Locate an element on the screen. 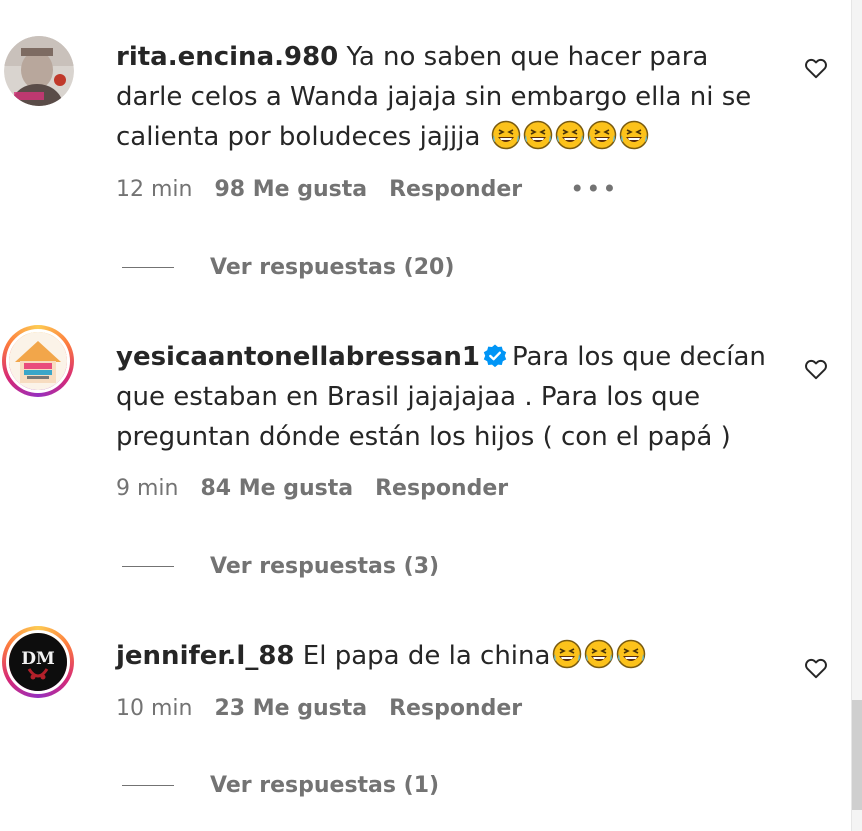  likes-count: 84 Me gusta is located at coordinates (276, 488).